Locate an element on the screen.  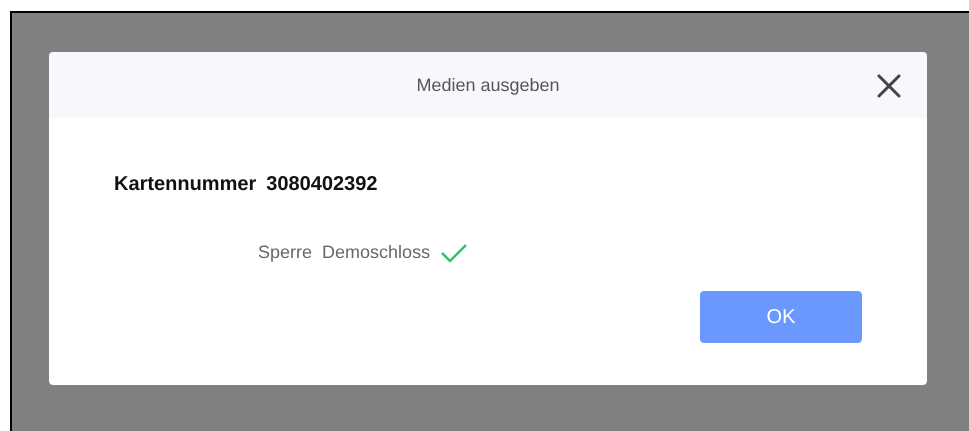
ok-button: OK is located at coordinates (781, 317).